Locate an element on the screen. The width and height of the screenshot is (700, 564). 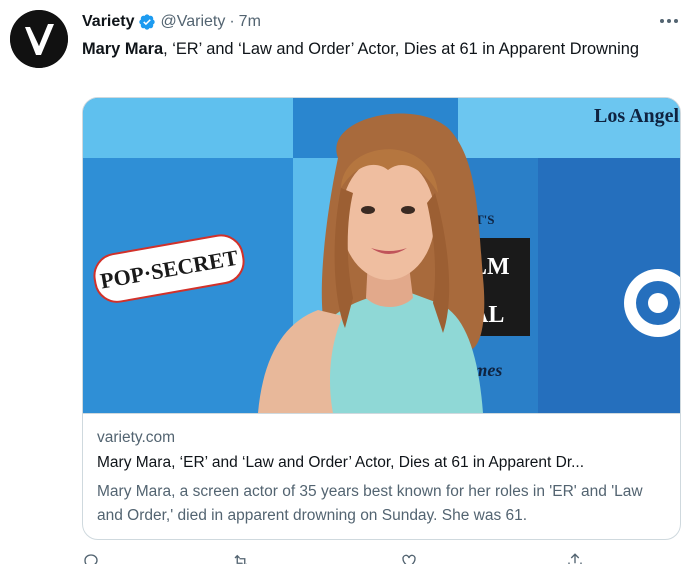
variety-logo-icon is located at coordinates (39, 39).